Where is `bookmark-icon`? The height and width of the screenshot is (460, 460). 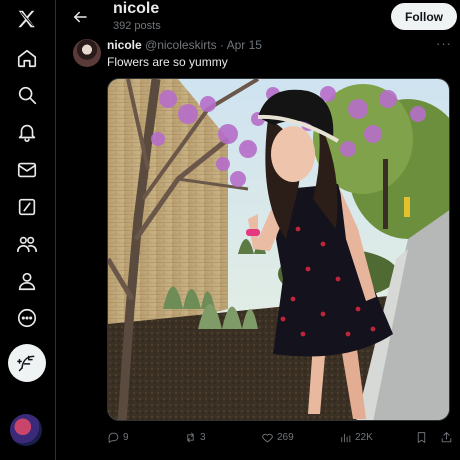 bookmark-icon is located at coordinates (421, 437).